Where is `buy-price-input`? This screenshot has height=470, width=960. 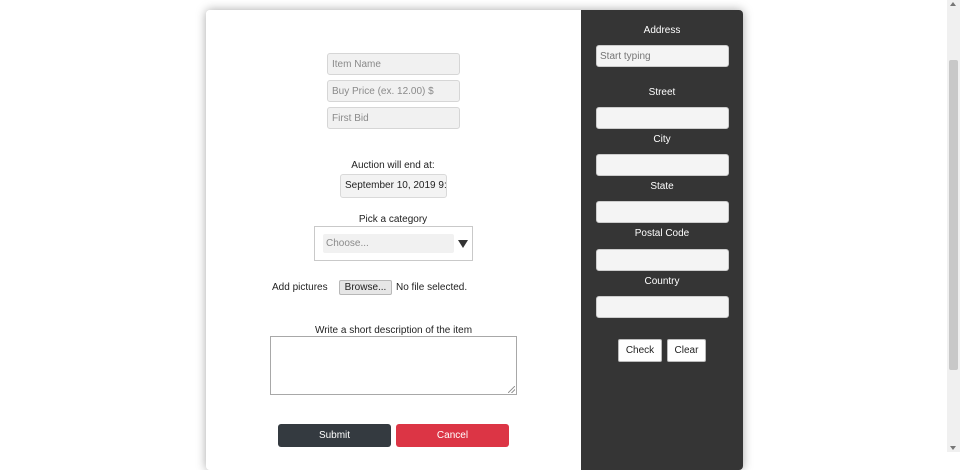
buy-price-input is located at coordinates (393, 91).